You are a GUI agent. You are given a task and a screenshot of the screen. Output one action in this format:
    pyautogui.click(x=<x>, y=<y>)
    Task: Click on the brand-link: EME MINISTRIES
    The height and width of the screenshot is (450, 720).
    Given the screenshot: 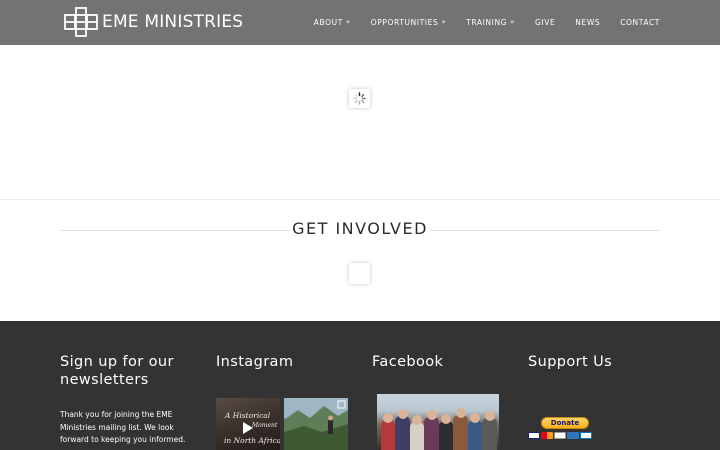 What is the action you would take?
    pyautogui.click(x=153, y=22)
    